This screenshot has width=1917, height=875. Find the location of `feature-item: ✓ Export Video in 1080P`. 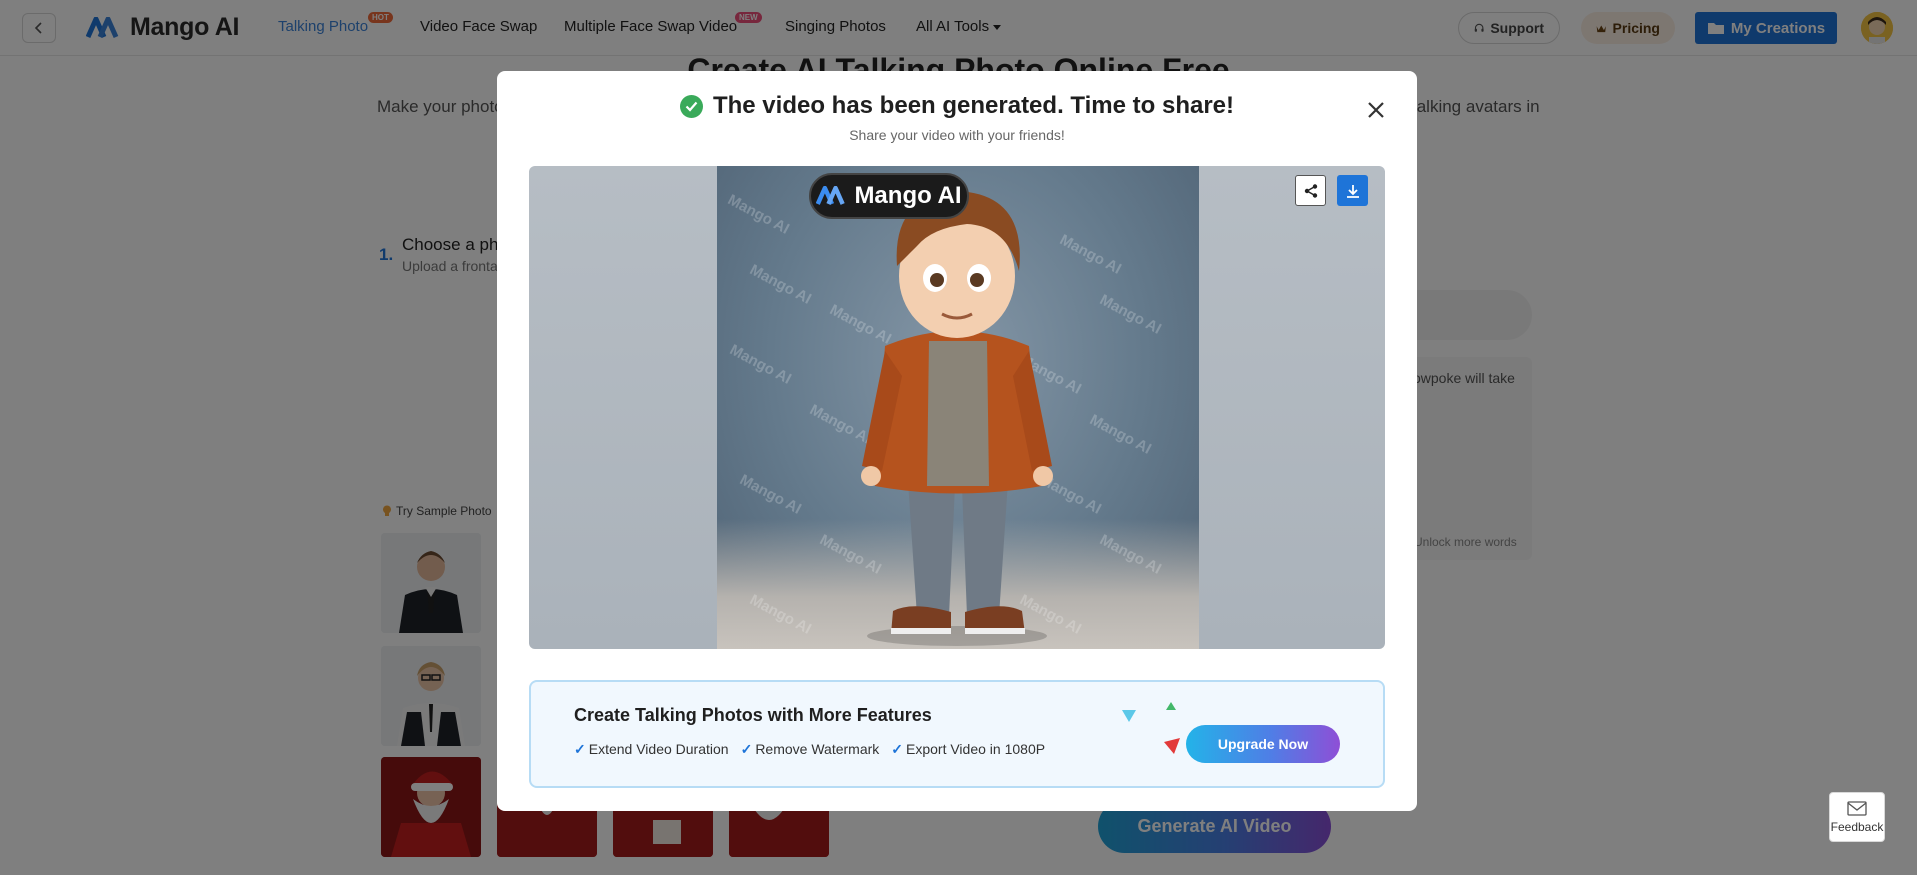

feature-item: ✓ Export Video in 1080P is located at coordinates (968, 749).